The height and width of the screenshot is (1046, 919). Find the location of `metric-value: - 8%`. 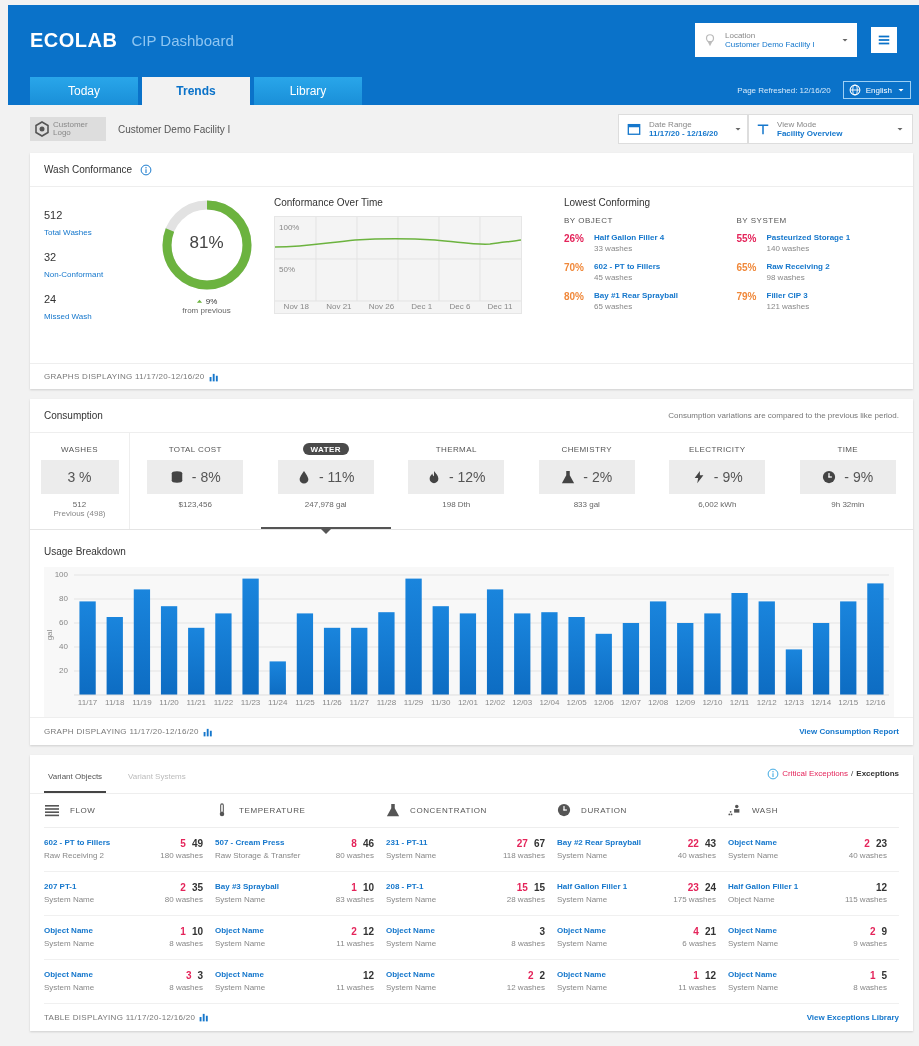

metric-value: - 8% is located at coordinates (206, 477).